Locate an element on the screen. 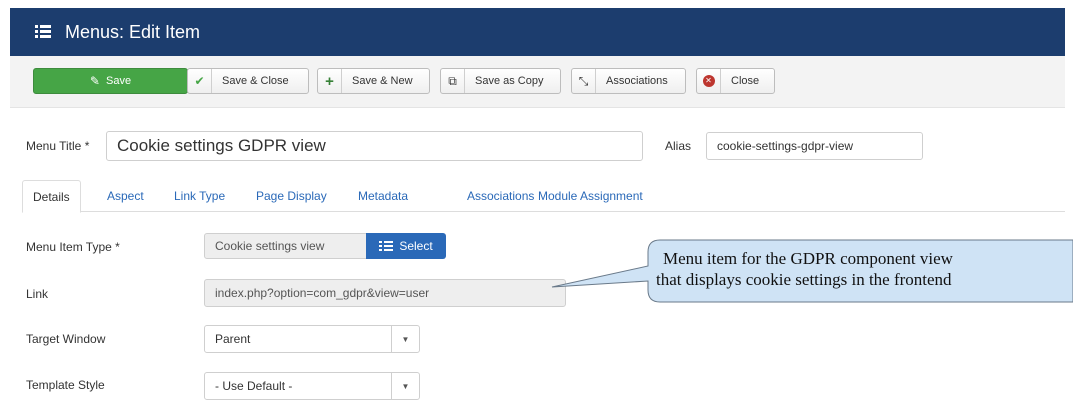  callout-bubble is located at coordinates (812, 271).